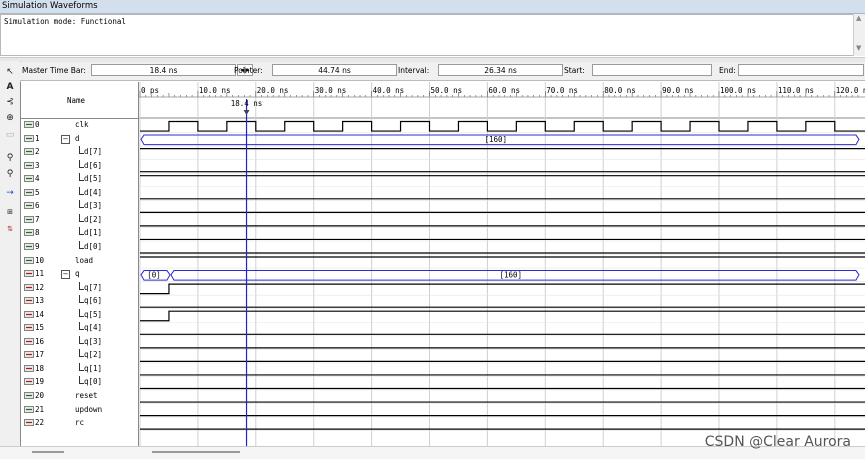 The width and height of the screenshot is (865, 459). I want to click on signal-name: reset, so click(86, 395).